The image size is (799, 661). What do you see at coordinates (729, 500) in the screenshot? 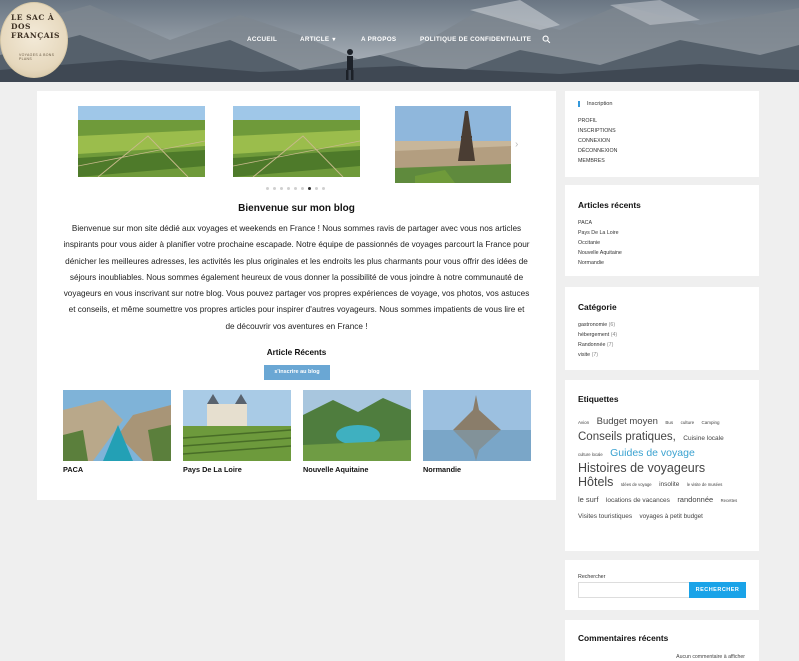
I see `tag-link: Recettes` at bounding box center [729, 500].